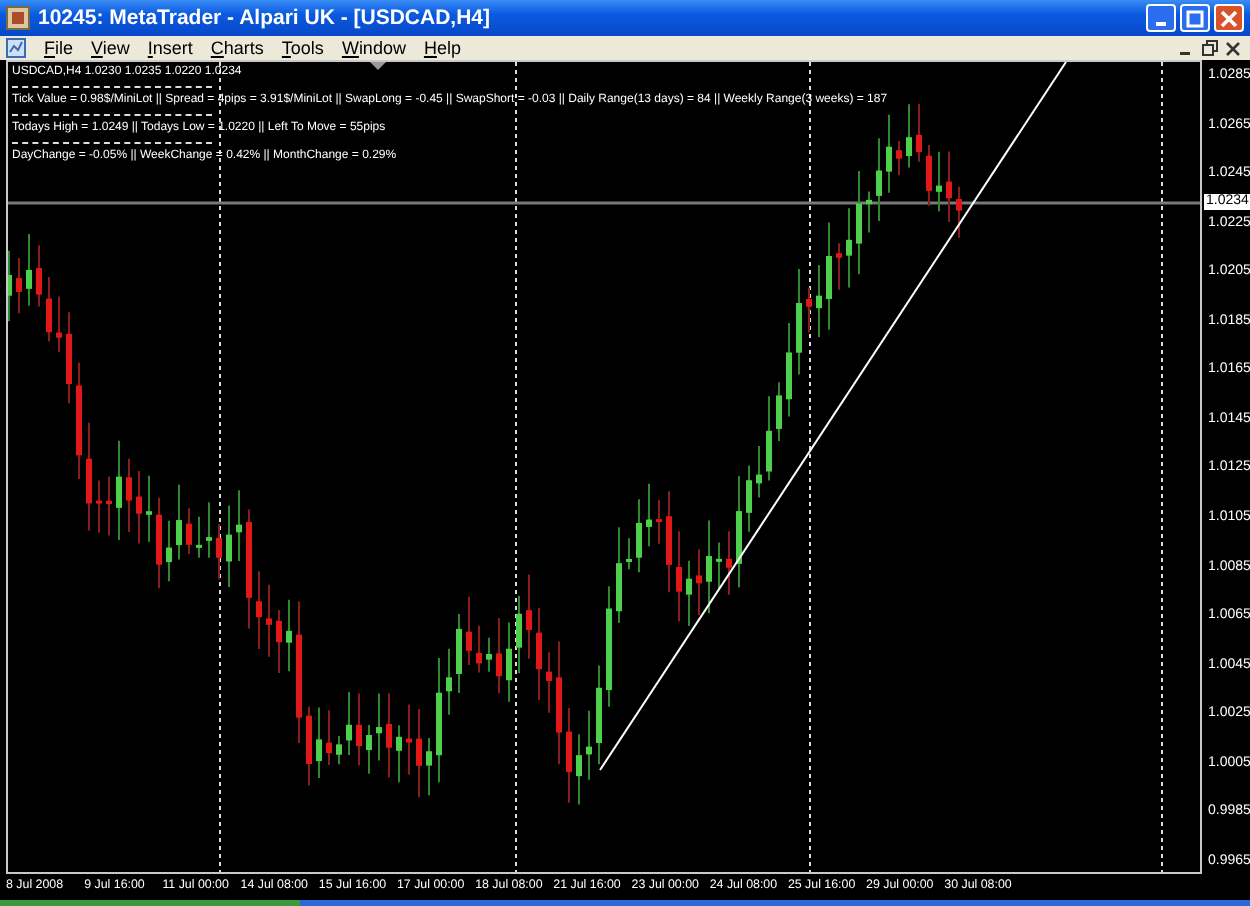 The image size is (1250, 906). I want to click on window-title: 10245: MetaTrader - Alpari UK - [USDCAD,H4], so click(264, 18).